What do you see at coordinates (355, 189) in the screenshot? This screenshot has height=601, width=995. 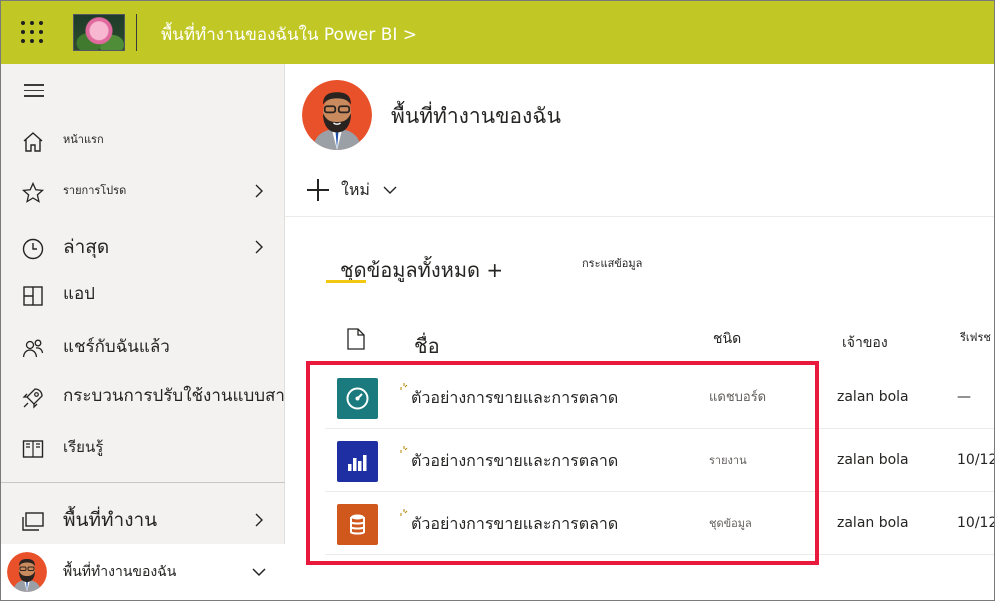 I see `new-button-label: ใหม่` at bounding box center [355, 189].